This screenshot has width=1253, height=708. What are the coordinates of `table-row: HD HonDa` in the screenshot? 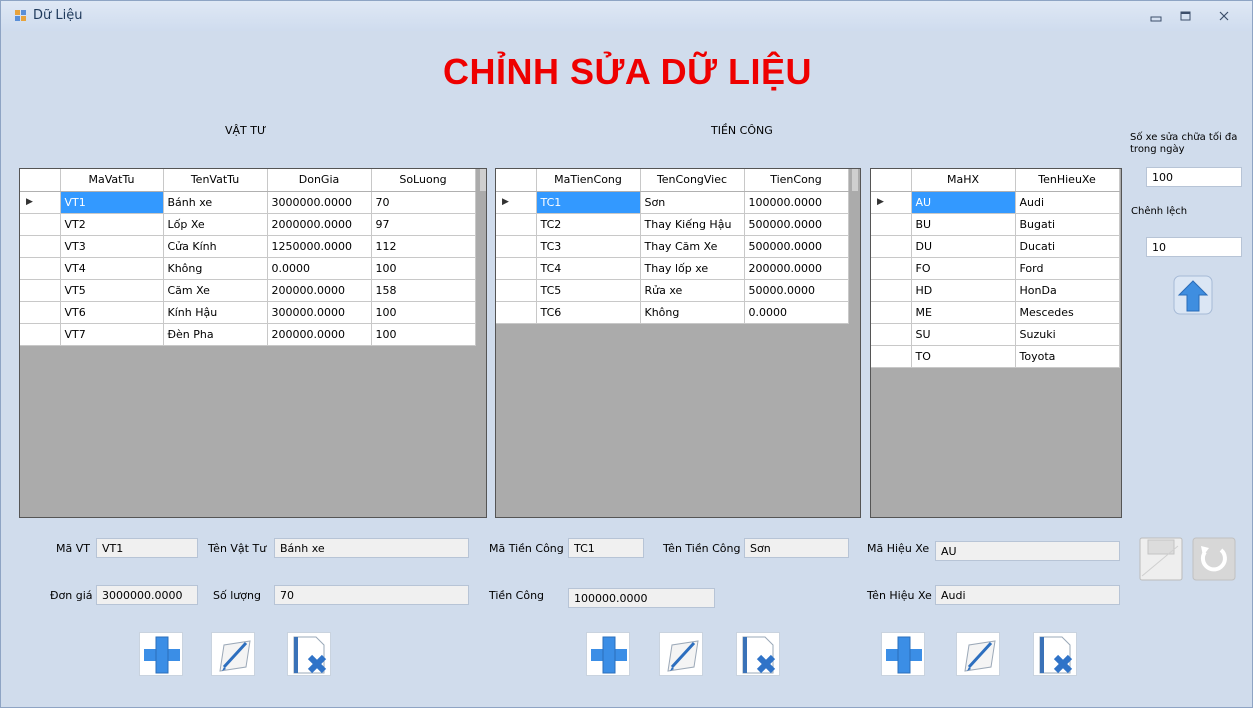 It's located at (995, 290).